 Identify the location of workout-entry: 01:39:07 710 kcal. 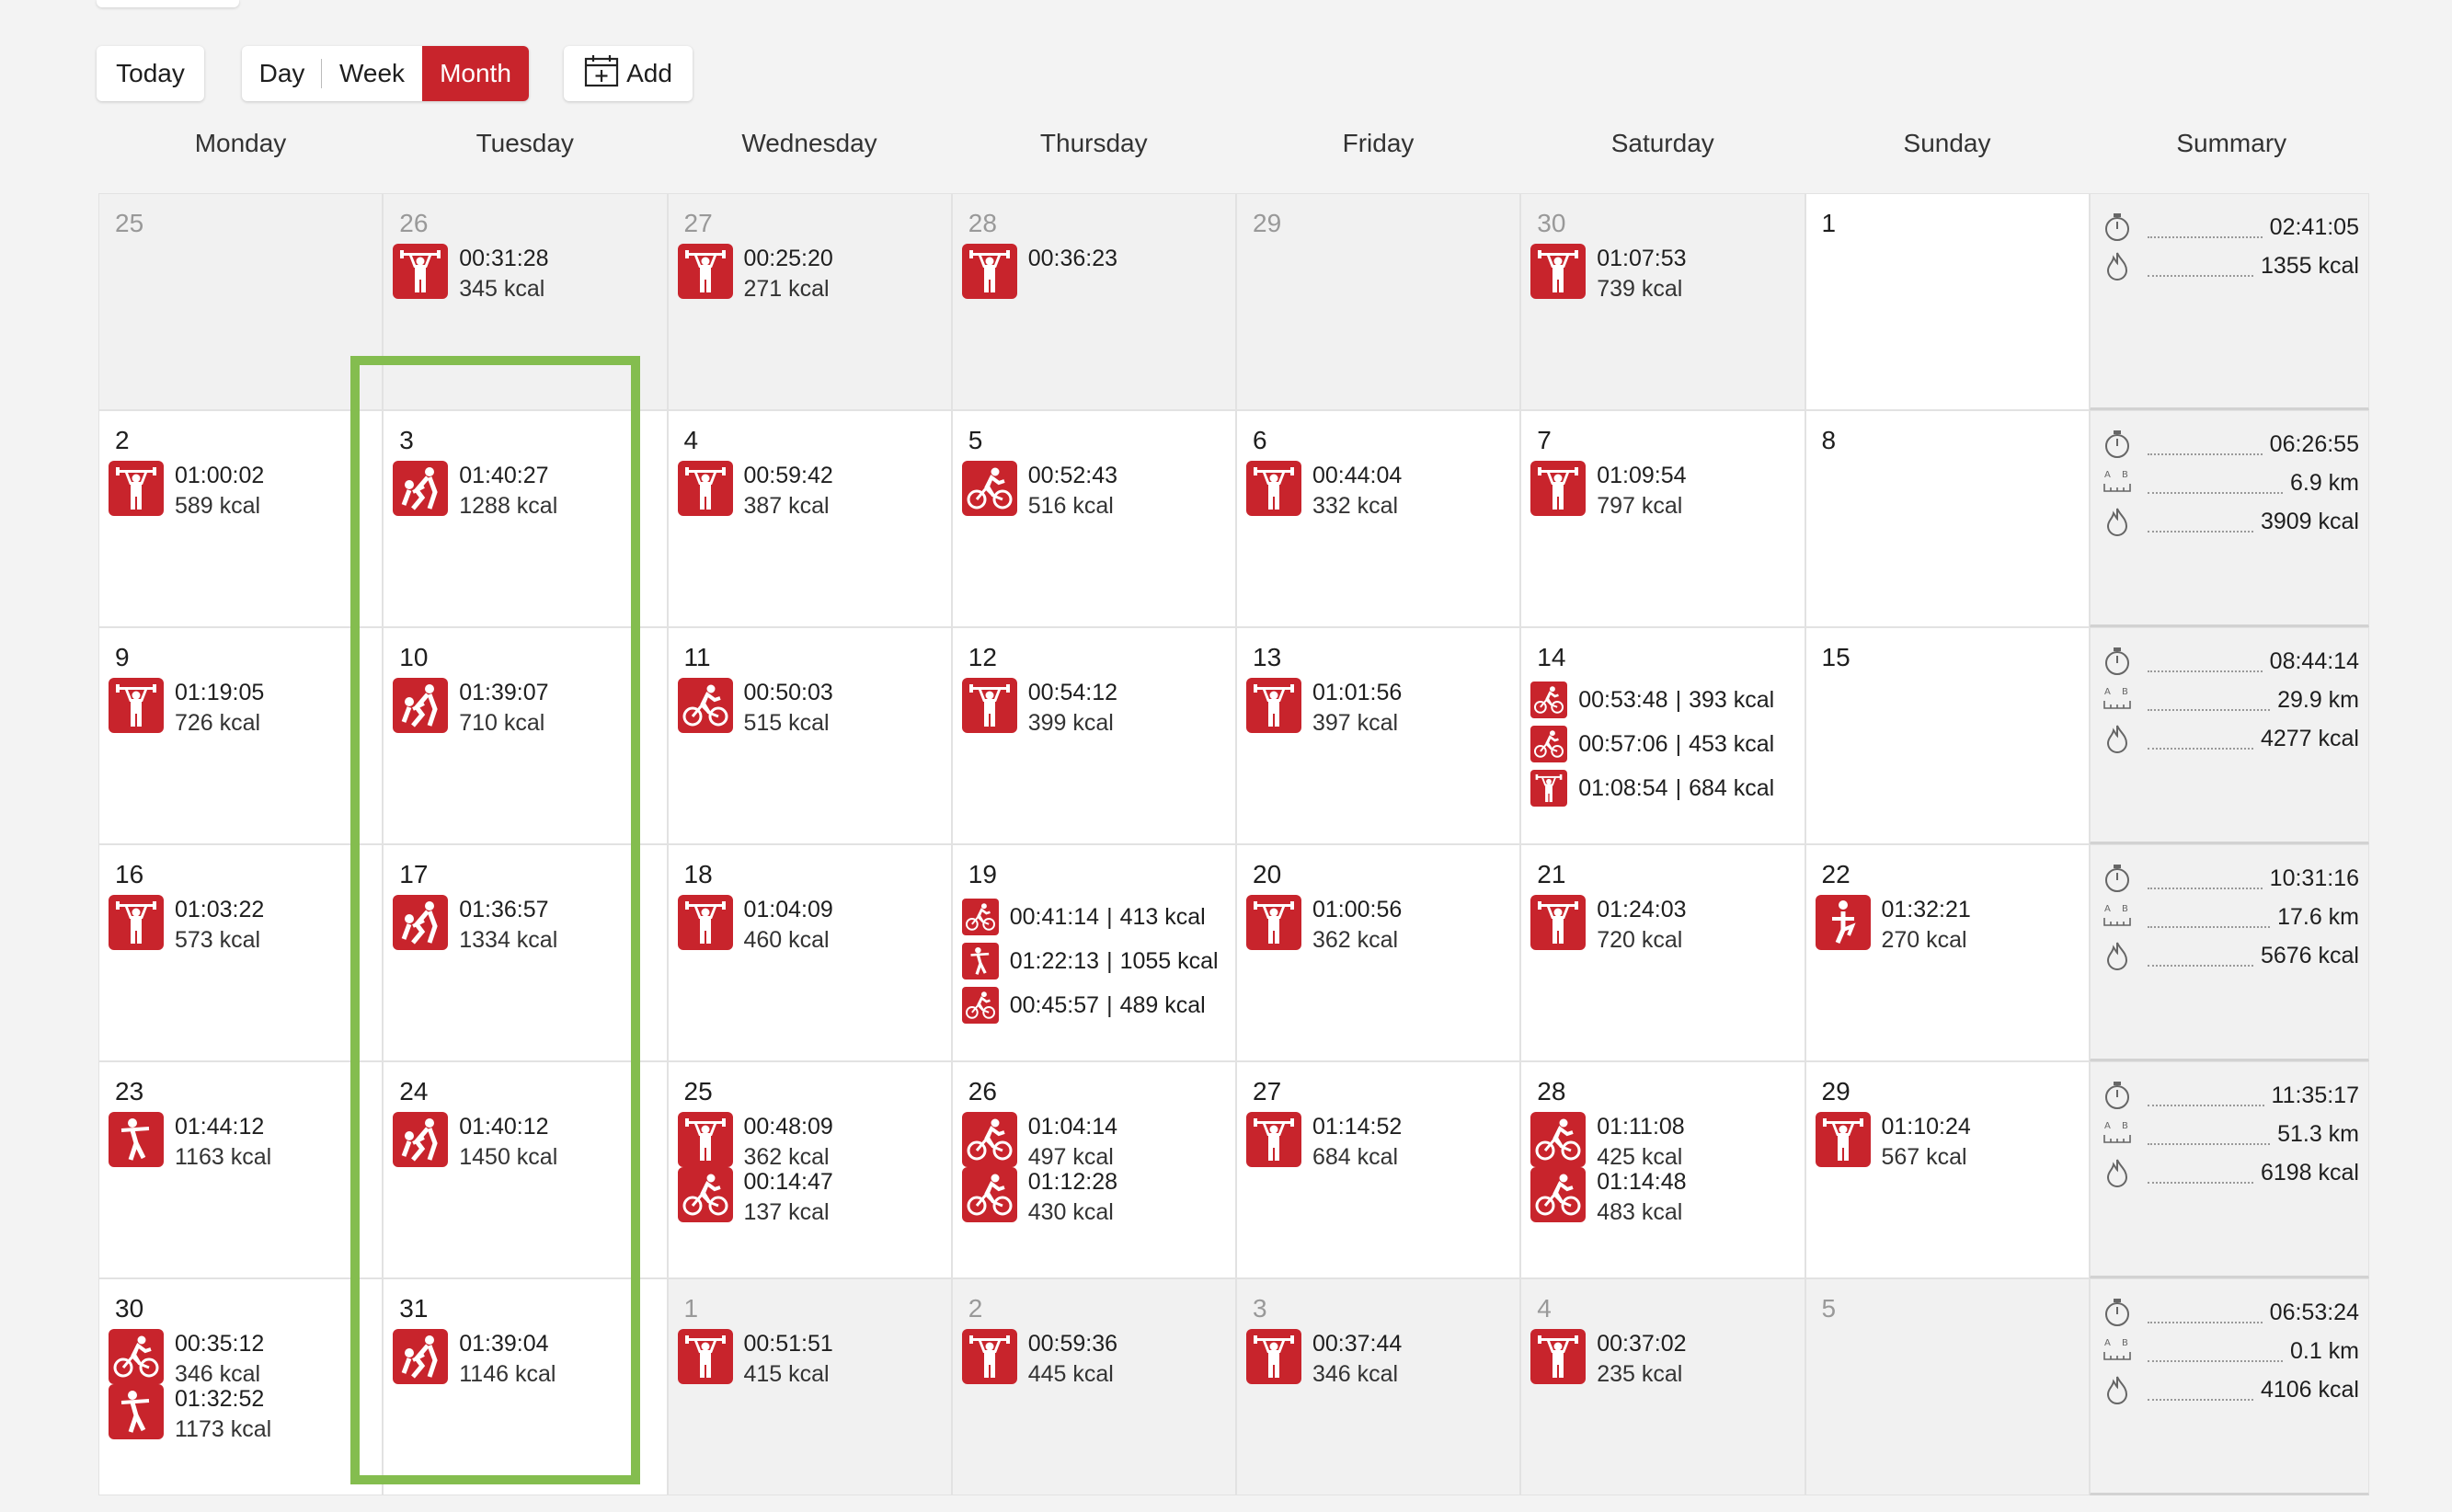
(527, 708).